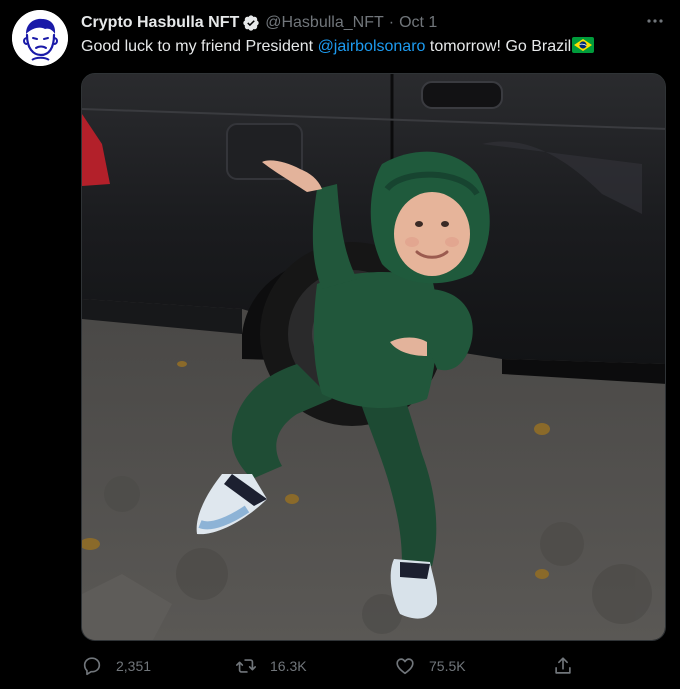 This screenshot has height=689, width=680. What do you see at coordinates (447, 666) in the screenshot?
I see `like-count: 75.5K` at bounding box center [447, 666].